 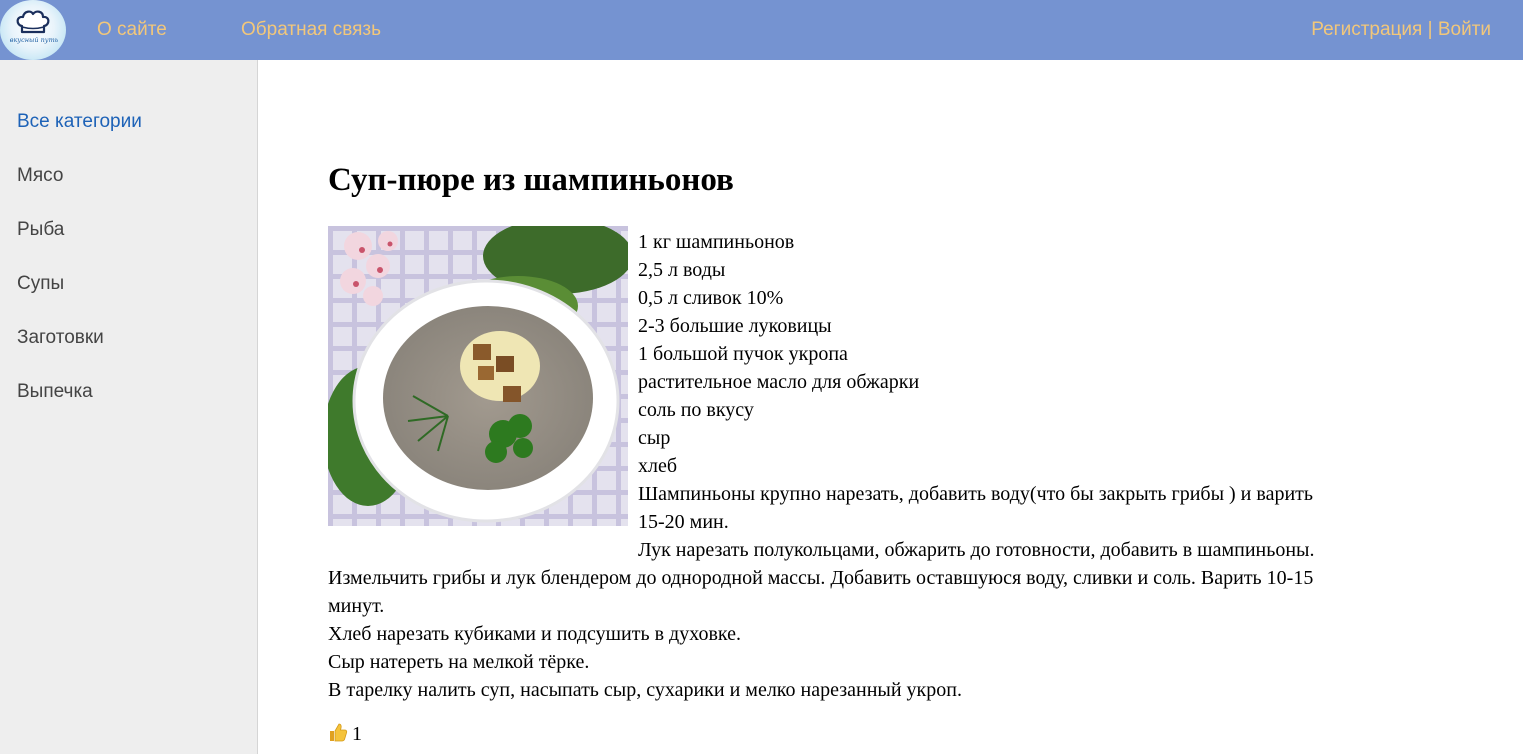 What do you see at coordinates (357, 734) in the screenshot?
I see `likes-count: 1` at bounding box center [357, 734].